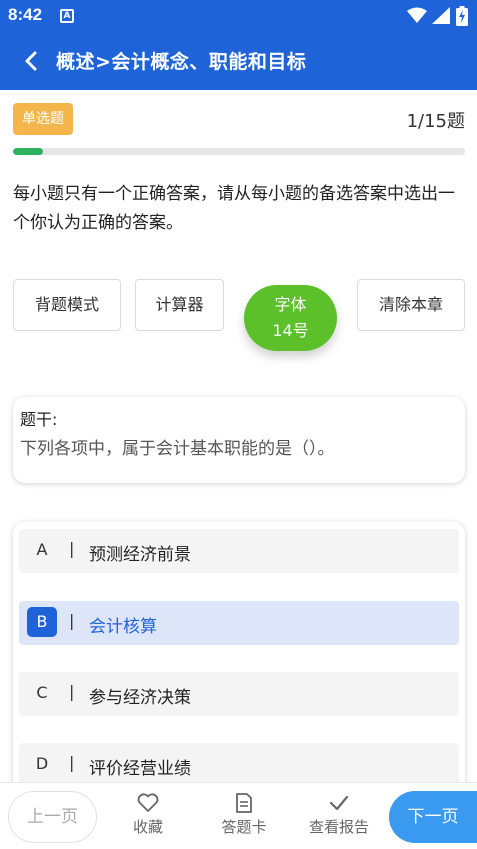  I want to click on notification-icon: A, so click(67, 16).